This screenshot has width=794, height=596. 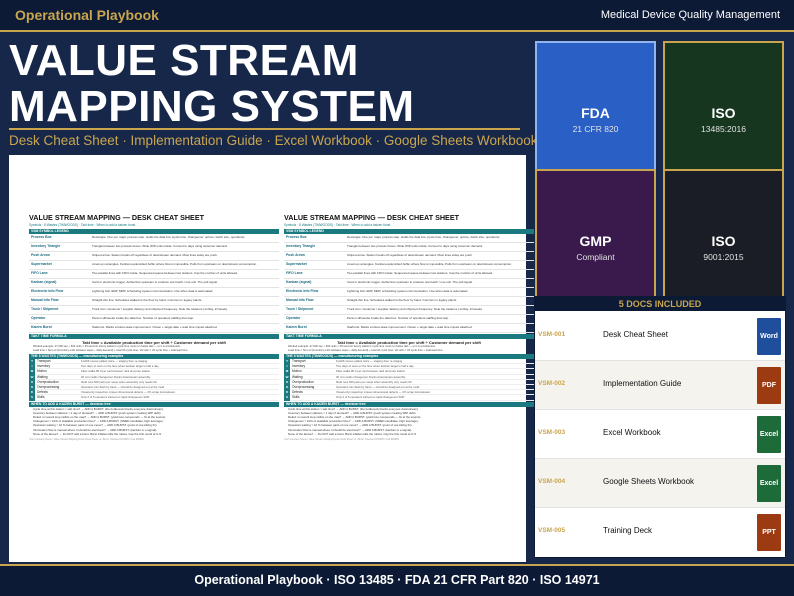 What do you see at coordinates (552, 432) in the screenshot?
I see `doc-code: VSM-003` at bounding box center [552, 432].